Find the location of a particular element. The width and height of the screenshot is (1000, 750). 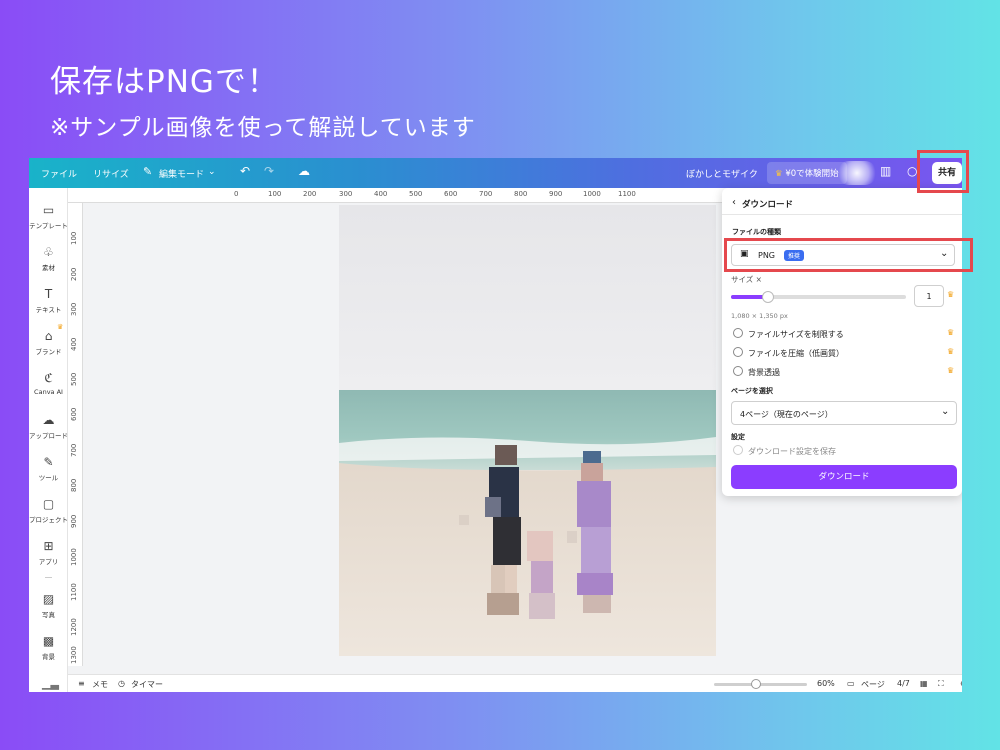

page-select-label: ページを選択 is located at coordinates (752, 391).